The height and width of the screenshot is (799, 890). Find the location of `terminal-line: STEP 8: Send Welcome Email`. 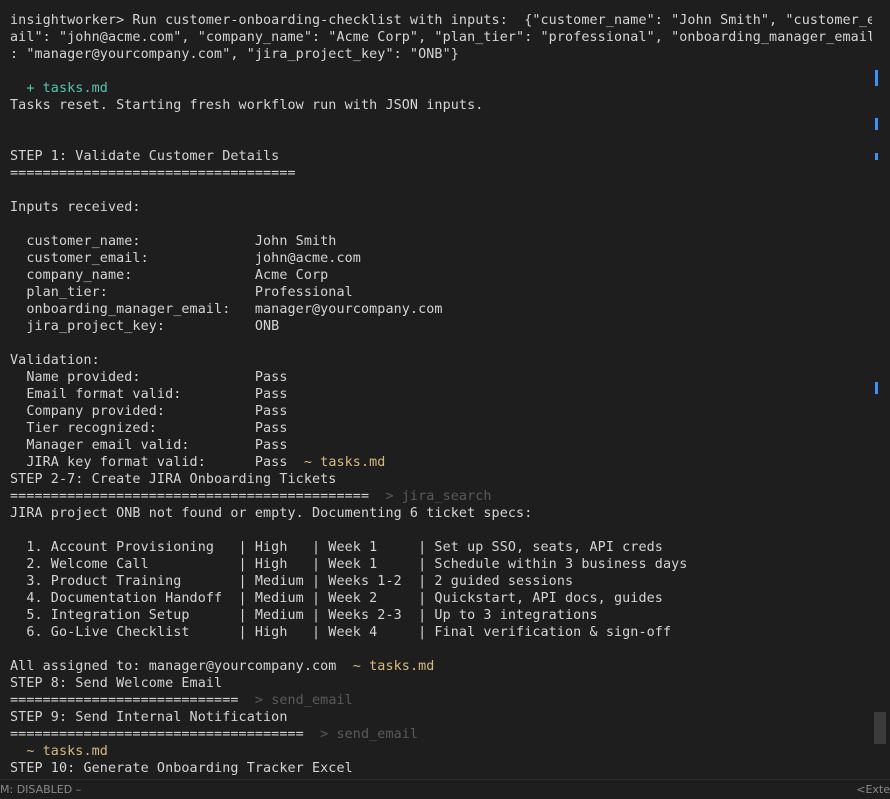

terminal-line: STEP 8: Send Welcome Email is located at coordinates (116, 683).